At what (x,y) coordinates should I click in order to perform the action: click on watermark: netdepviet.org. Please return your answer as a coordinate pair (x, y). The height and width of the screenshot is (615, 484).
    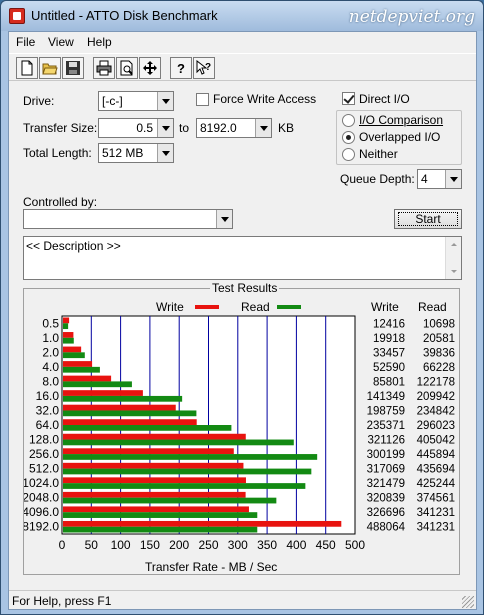
    Looking at the image, I should click on (411, 17).